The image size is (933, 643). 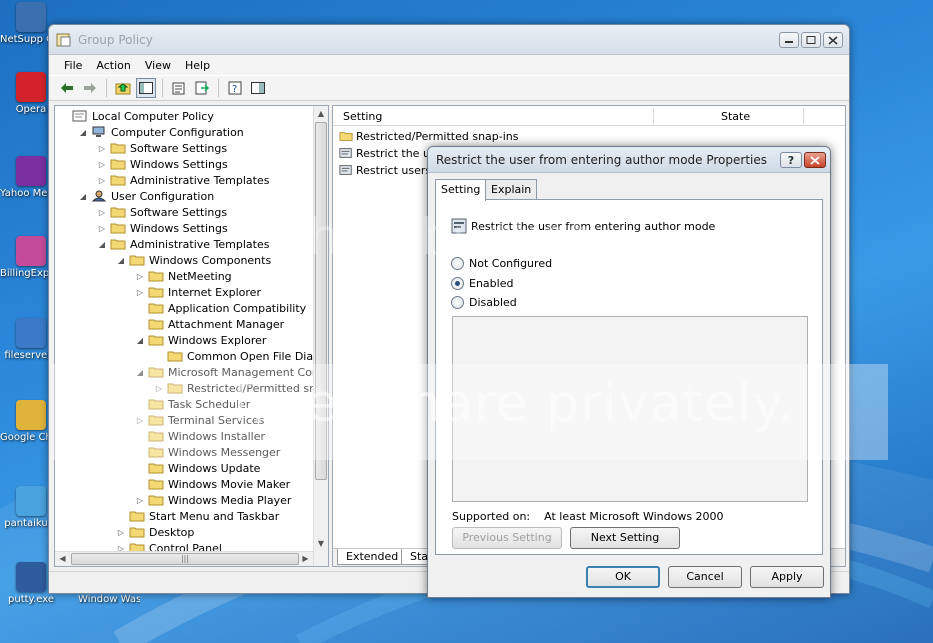 What do you see at coordinates (194, 260) in the screenshot?
I see `tree-node: ◢ Windows Components` at bounding box center [194, 260].